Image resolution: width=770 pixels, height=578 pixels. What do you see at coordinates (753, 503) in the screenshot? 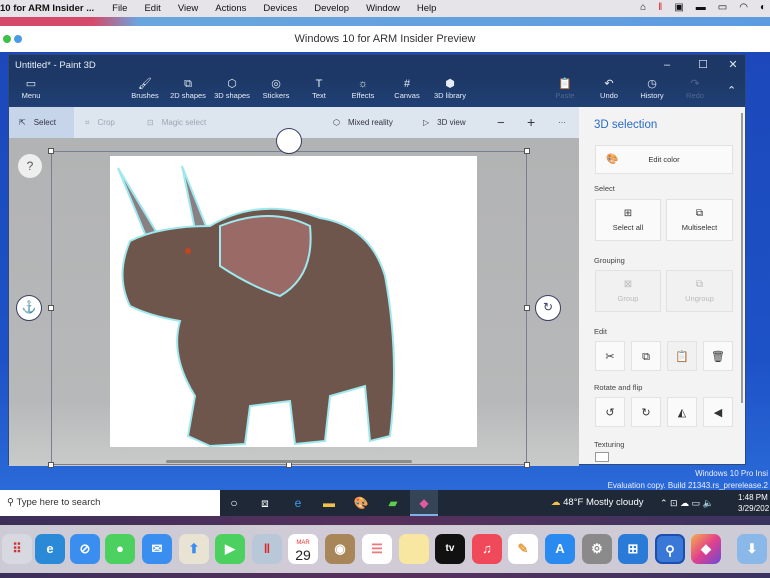
I see `clock: 1:48 PM 3/29/202` at bounding box center [753, 503].